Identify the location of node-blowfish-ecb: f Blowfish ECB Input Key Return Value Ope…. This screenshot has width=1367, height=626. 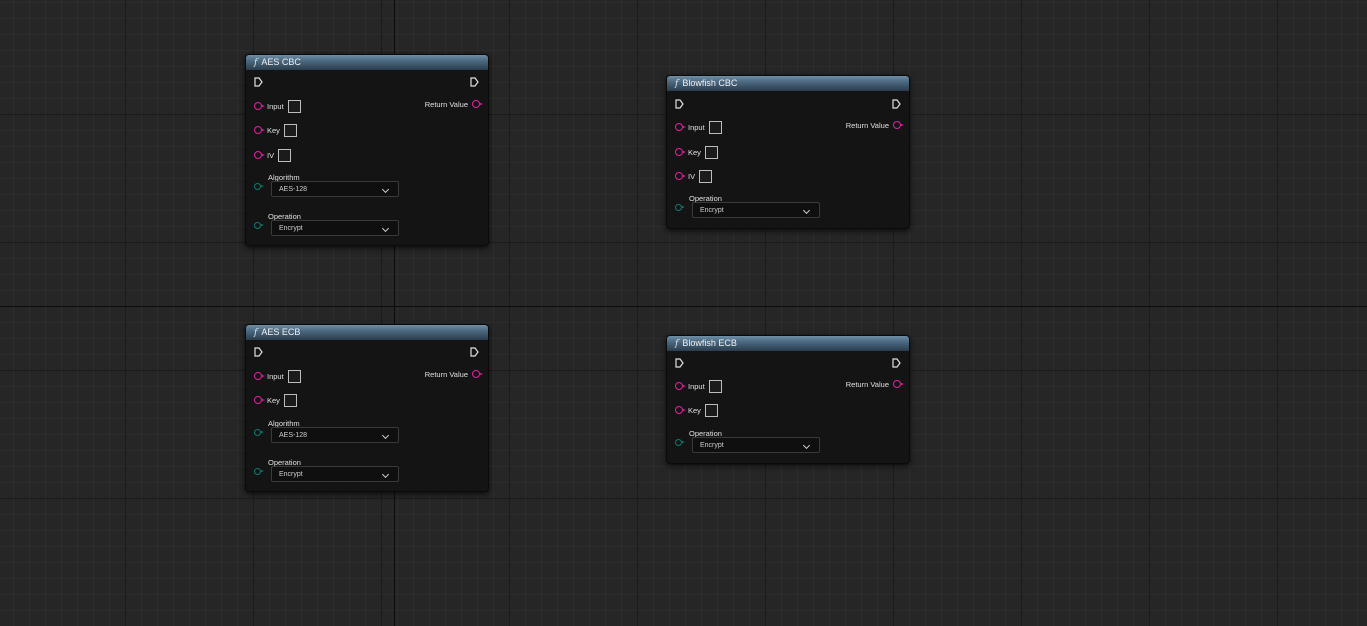
(788, 399).